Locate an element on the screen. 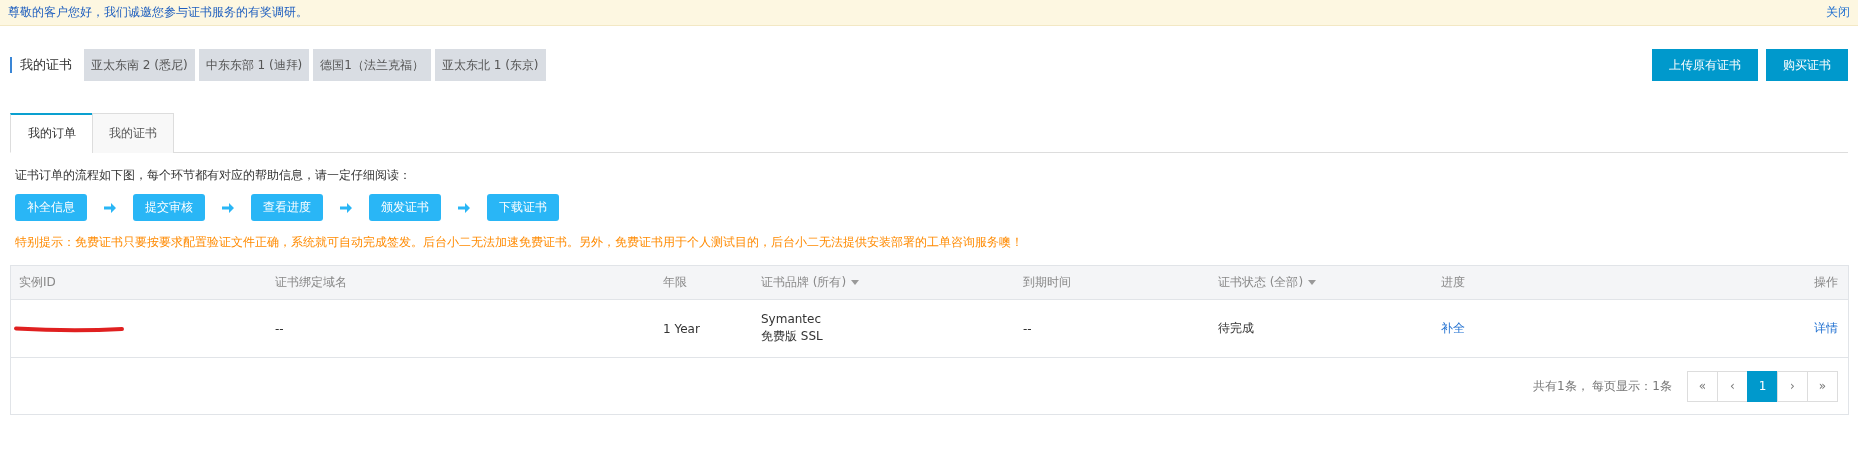 The height and width of the screenshot is (476, 1858). tab: 我的订单 is located at coordinates (51, 133).